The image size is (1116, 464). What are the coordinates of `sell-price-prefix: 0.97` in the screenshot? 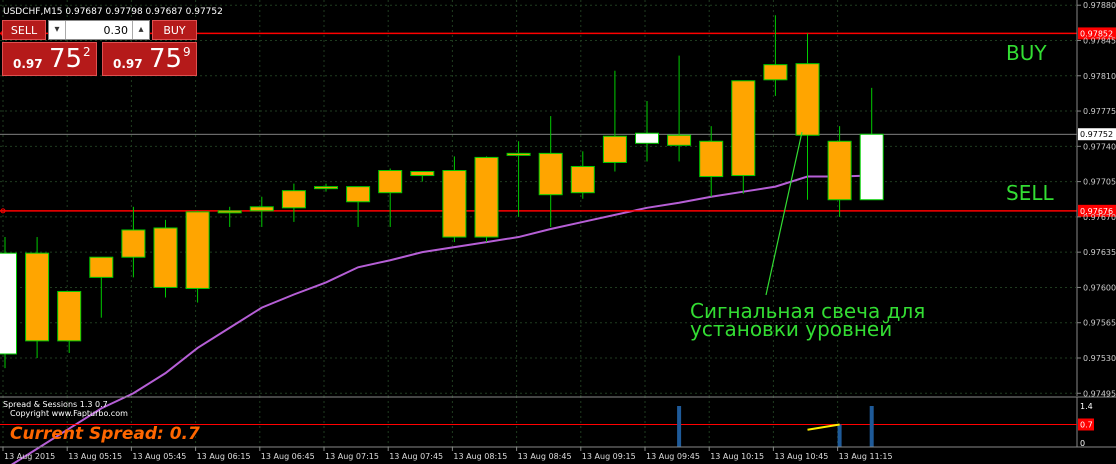 It's located at (28, 64).